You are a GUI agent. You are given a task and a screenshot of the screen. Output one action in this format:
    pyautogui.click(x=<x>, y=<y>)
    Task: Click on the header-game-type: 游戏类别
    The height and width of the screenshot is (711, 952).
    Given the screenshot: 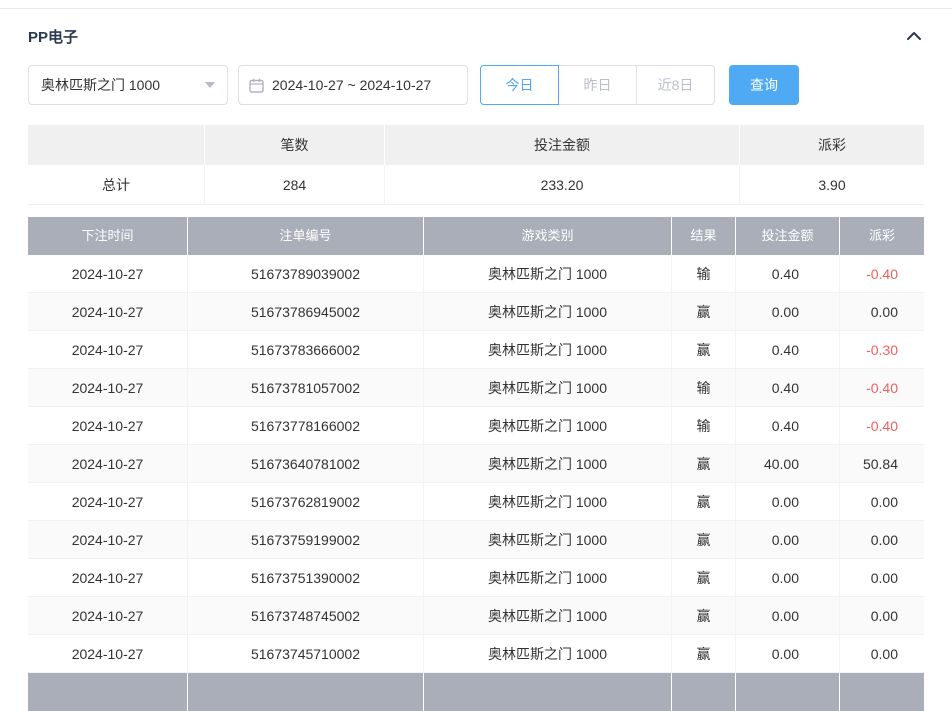 What is the action you would take?
    pyautogui.click(x=548, y=236)
    